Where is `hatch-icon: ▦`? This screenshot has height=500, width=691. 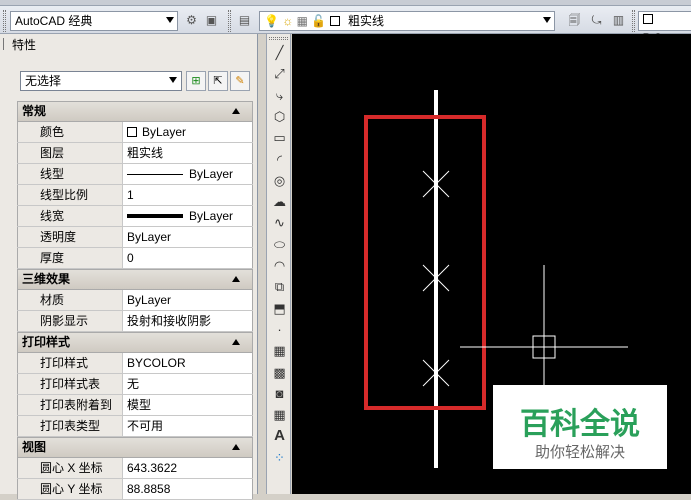 hatch-icon: ▦ is located at coordinates (279, 350).